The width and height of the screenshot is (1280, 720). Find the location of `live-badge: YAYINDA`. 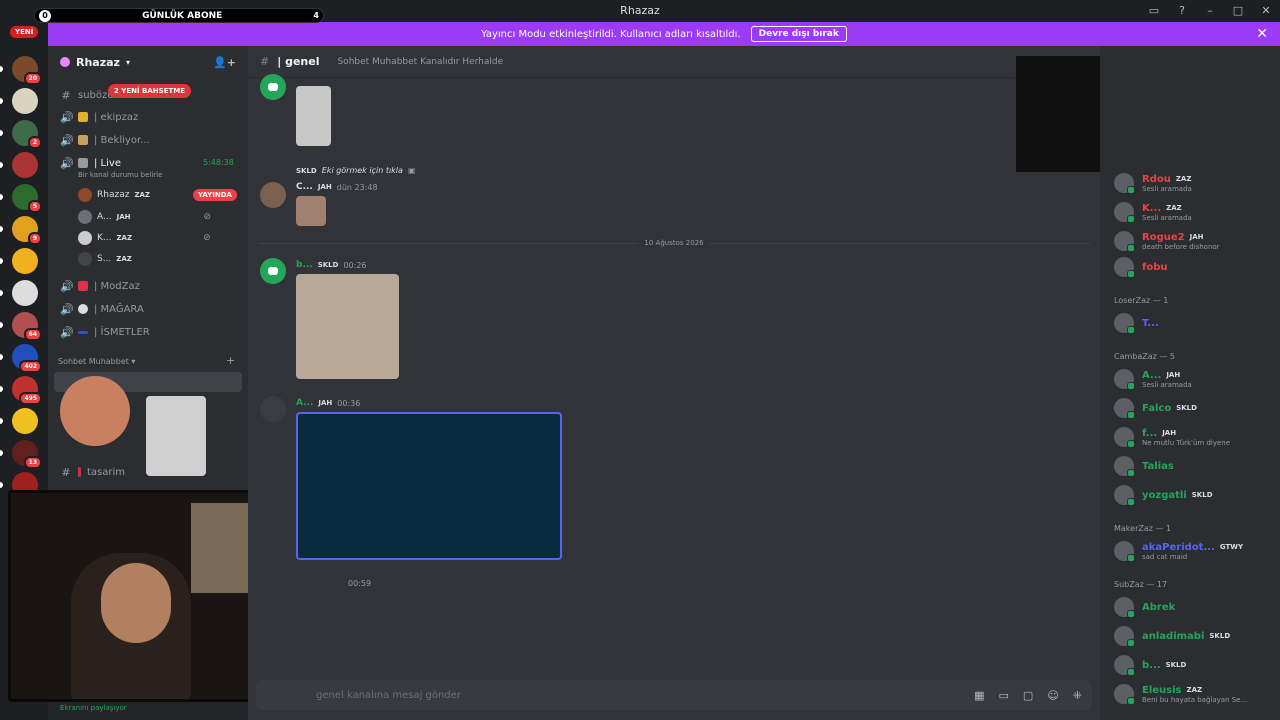

live-badge: YAYINDA is located at coordinates (215, 195).